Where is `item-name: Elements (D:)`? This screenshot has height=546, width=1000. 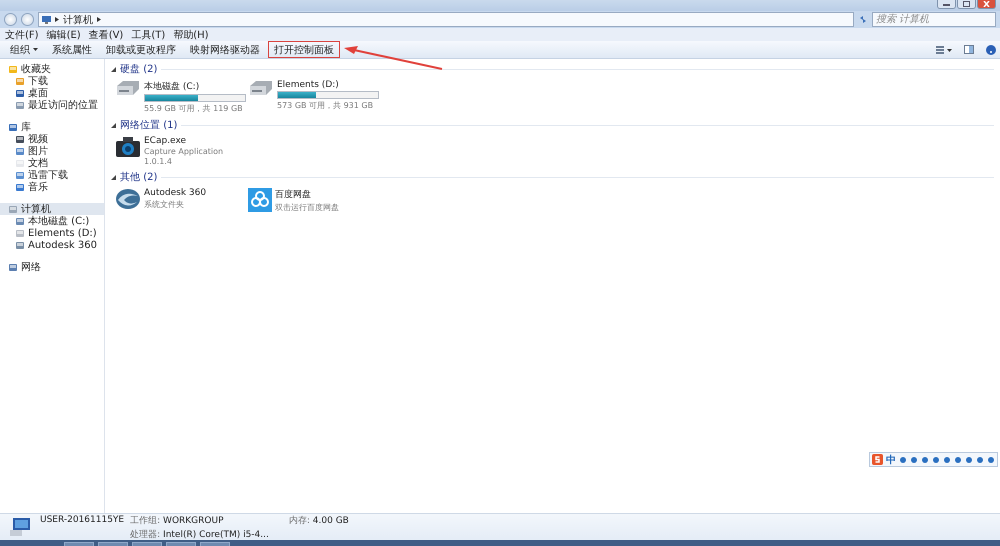 item-name: Elements (D:) is located at coordinates (328, 85).